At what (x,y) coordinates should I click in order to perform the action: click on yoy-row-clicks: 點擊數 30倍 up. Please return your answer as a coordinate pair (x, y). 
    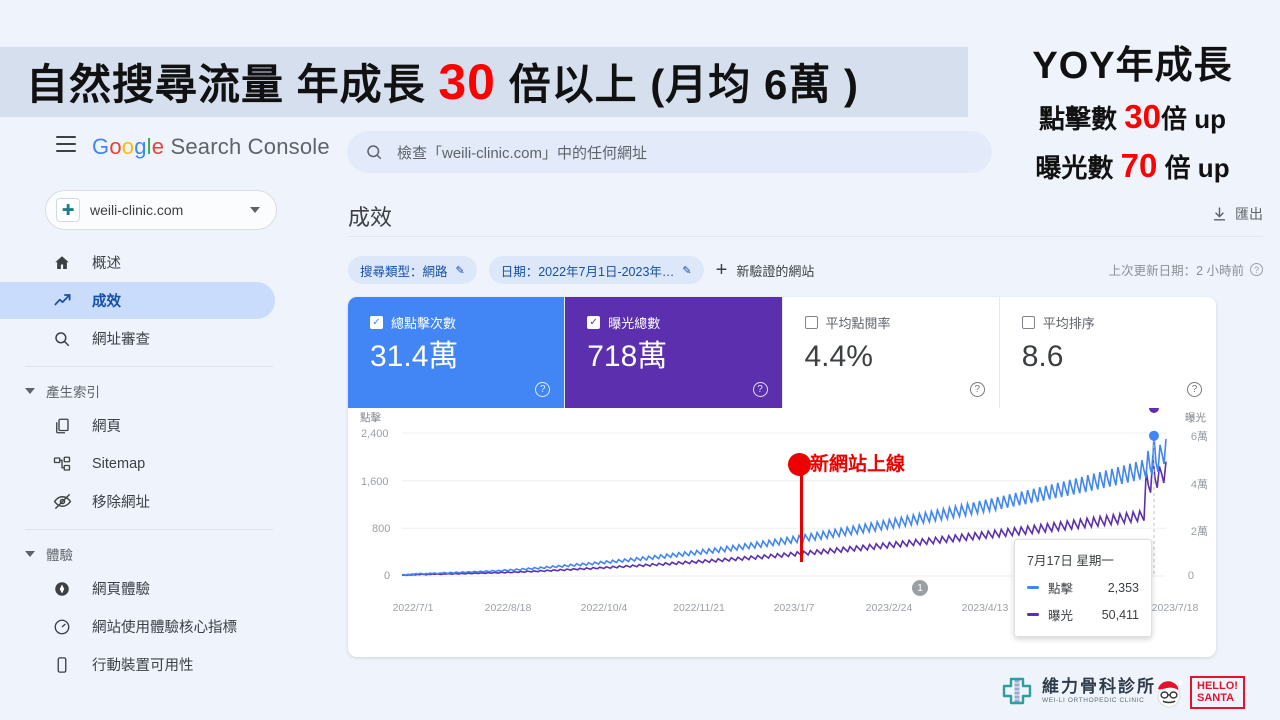
    Looking at the image, I should click on (1132, 116).